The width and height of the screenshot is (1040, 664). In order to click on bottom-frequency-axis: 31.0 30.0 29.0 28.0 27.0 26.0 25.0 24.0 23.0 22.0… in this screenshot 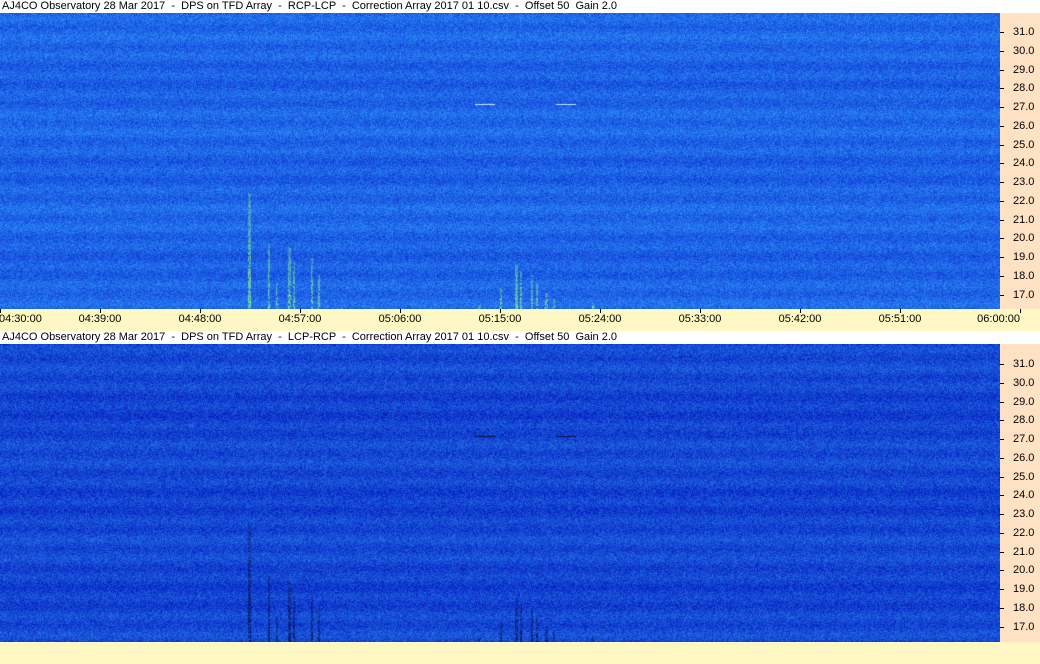, I will do `click(1020, 493)`.